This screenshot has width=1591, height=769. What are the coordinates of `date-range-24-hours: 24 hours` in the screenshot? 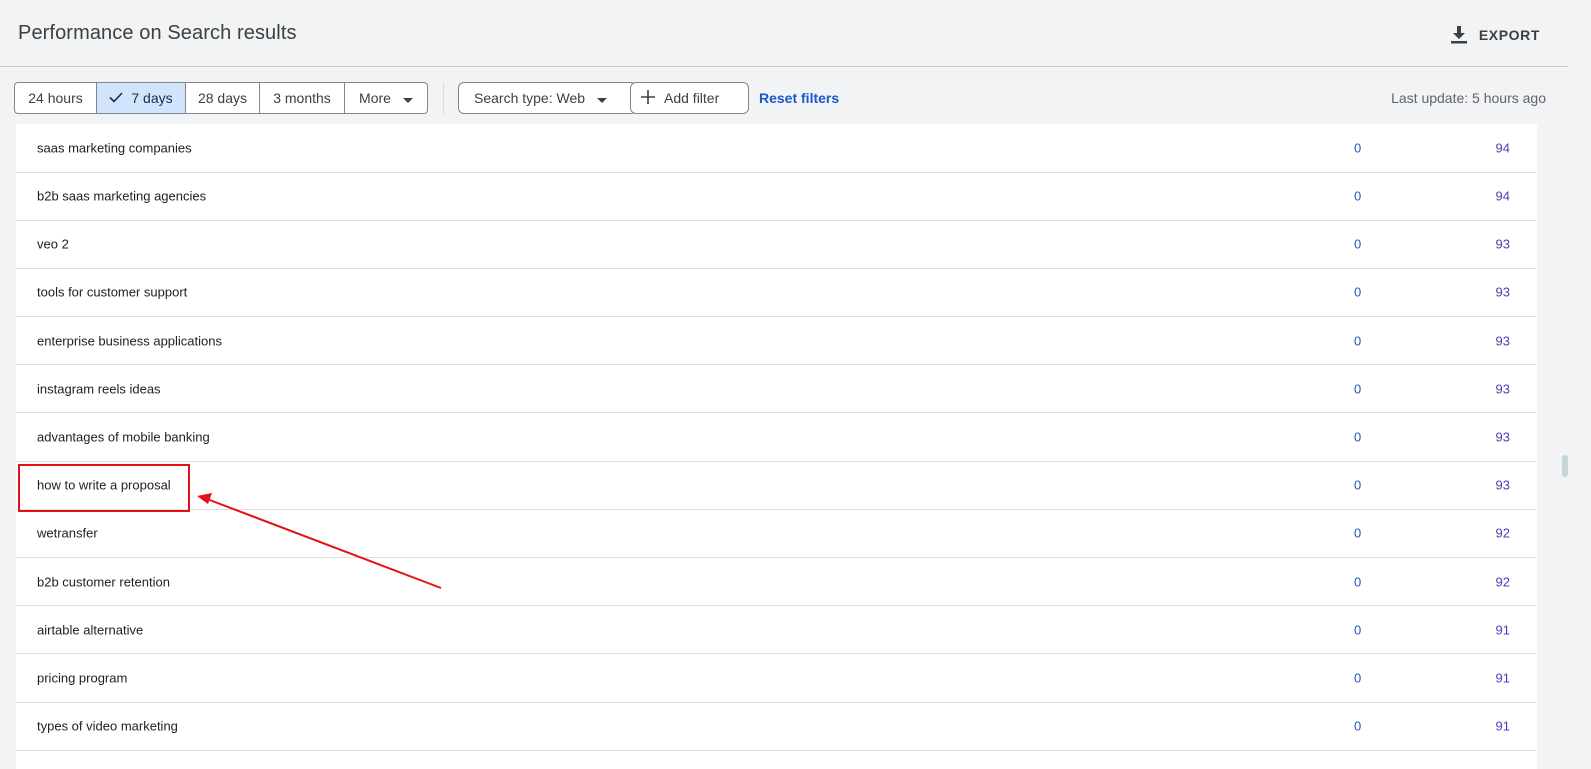 It's located at (56, 98).